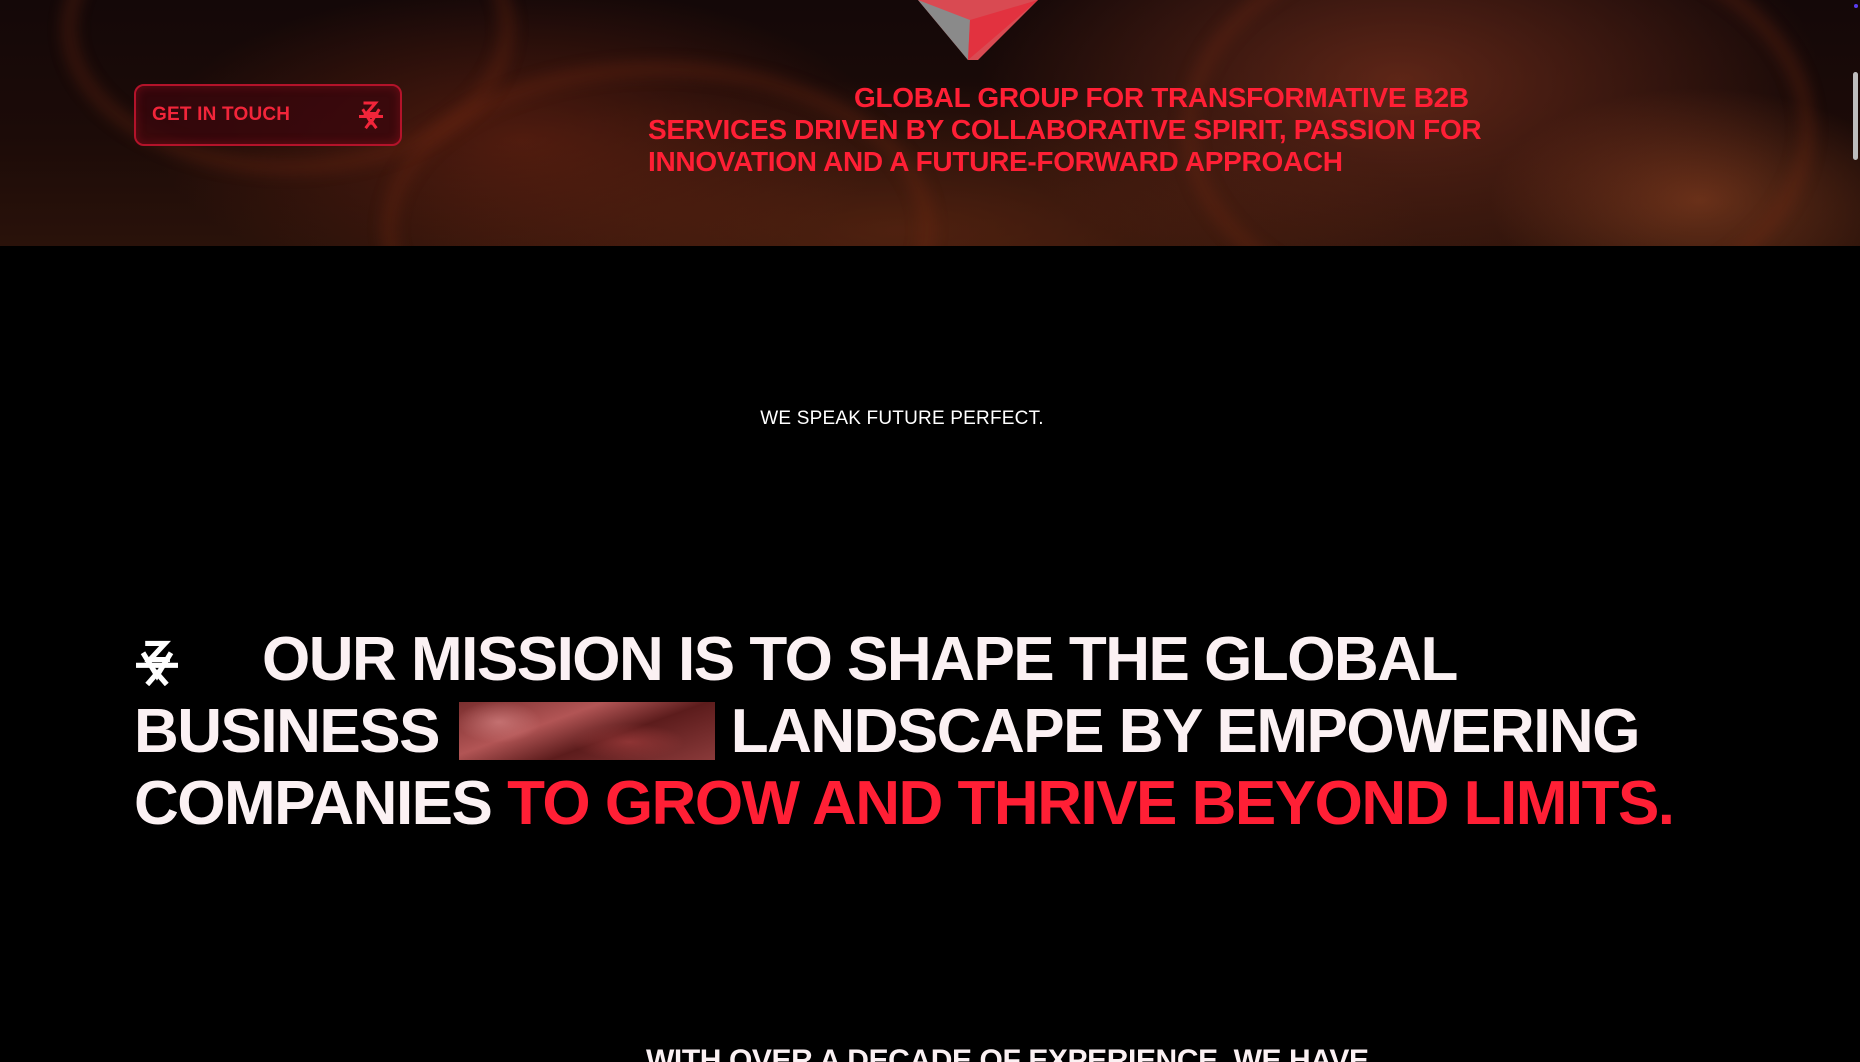  Describe the element at coordinates (586, 731) in the screenshot. I see `mission-inline-image` at that location.